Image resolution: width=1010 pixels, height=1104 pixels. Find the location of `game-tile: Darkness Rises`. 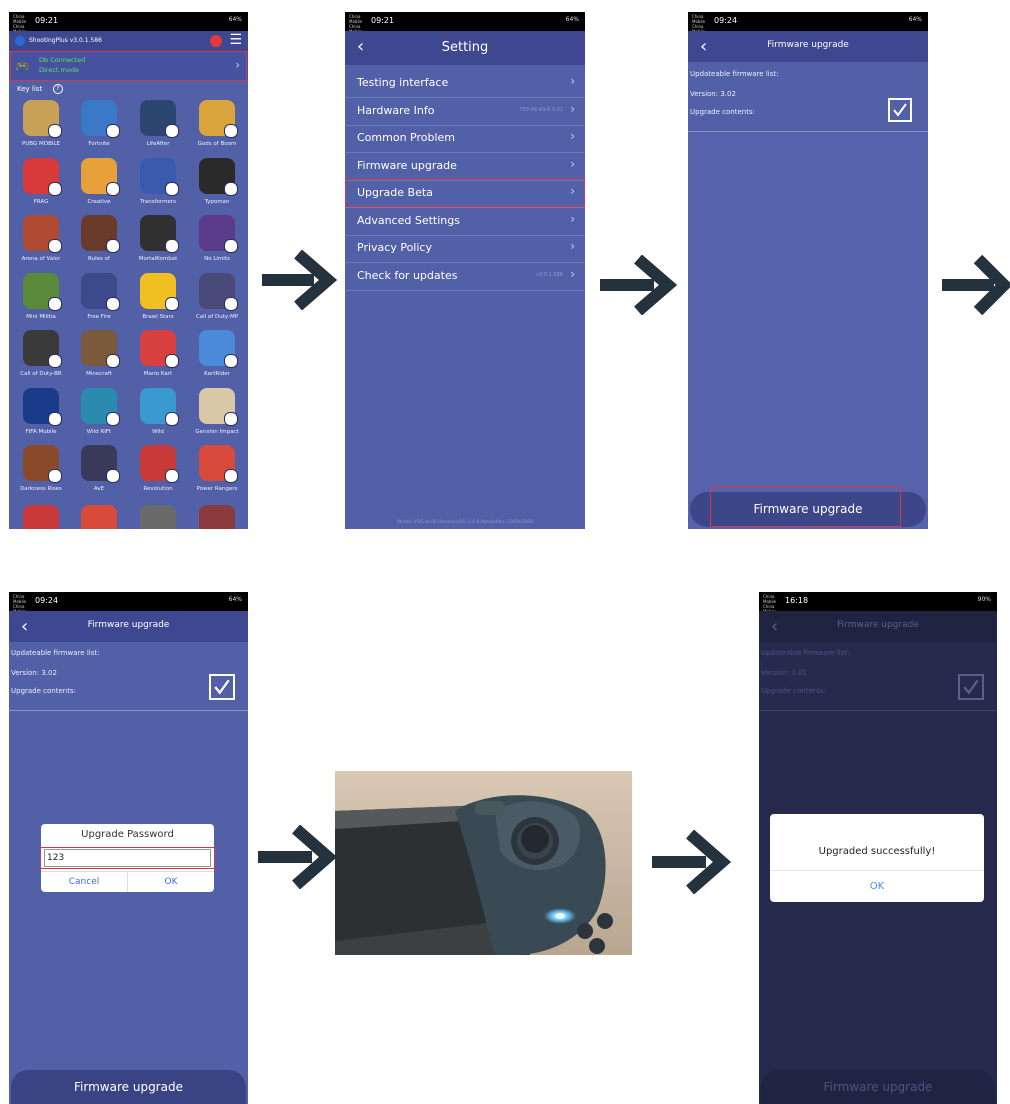

game-tile: Darkness Rises is located at coordinates (41, 468).